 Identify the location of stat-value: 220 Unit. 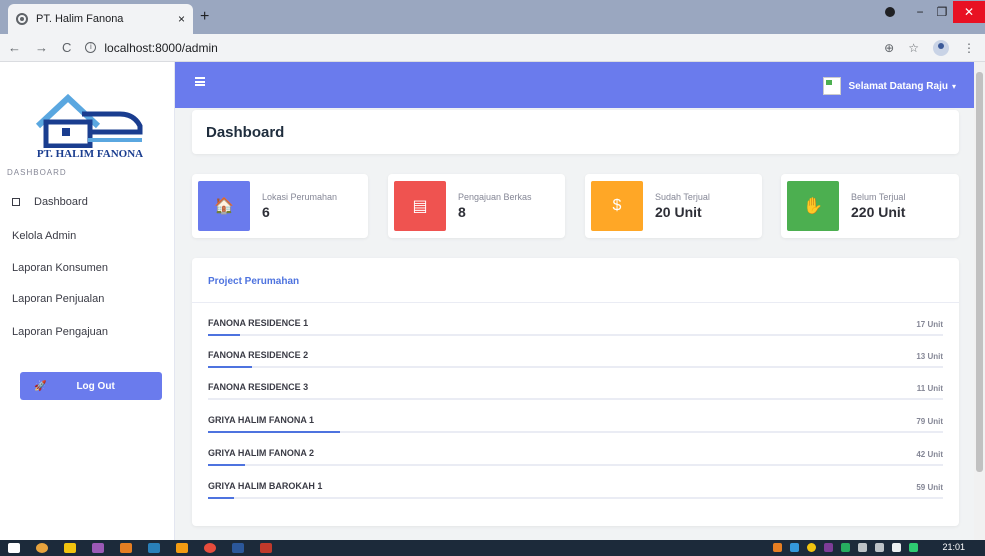
(878, 212).